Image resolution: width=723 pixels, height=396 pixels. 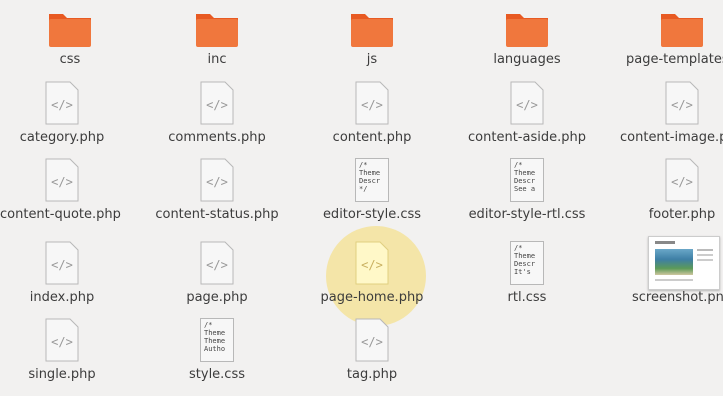 What do you see at coordinates (217, 297) in the screenshot?
I see `file-label: page.php` at bounding box center [217, 297].